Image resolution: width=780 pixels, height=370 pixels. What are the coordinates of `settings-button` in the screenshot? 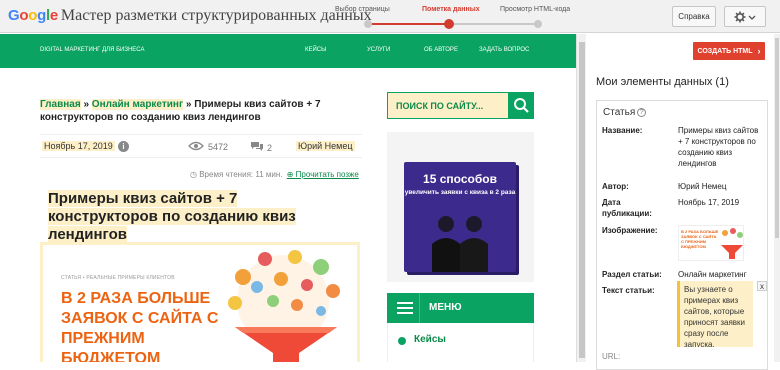 It's located at (745, 16).